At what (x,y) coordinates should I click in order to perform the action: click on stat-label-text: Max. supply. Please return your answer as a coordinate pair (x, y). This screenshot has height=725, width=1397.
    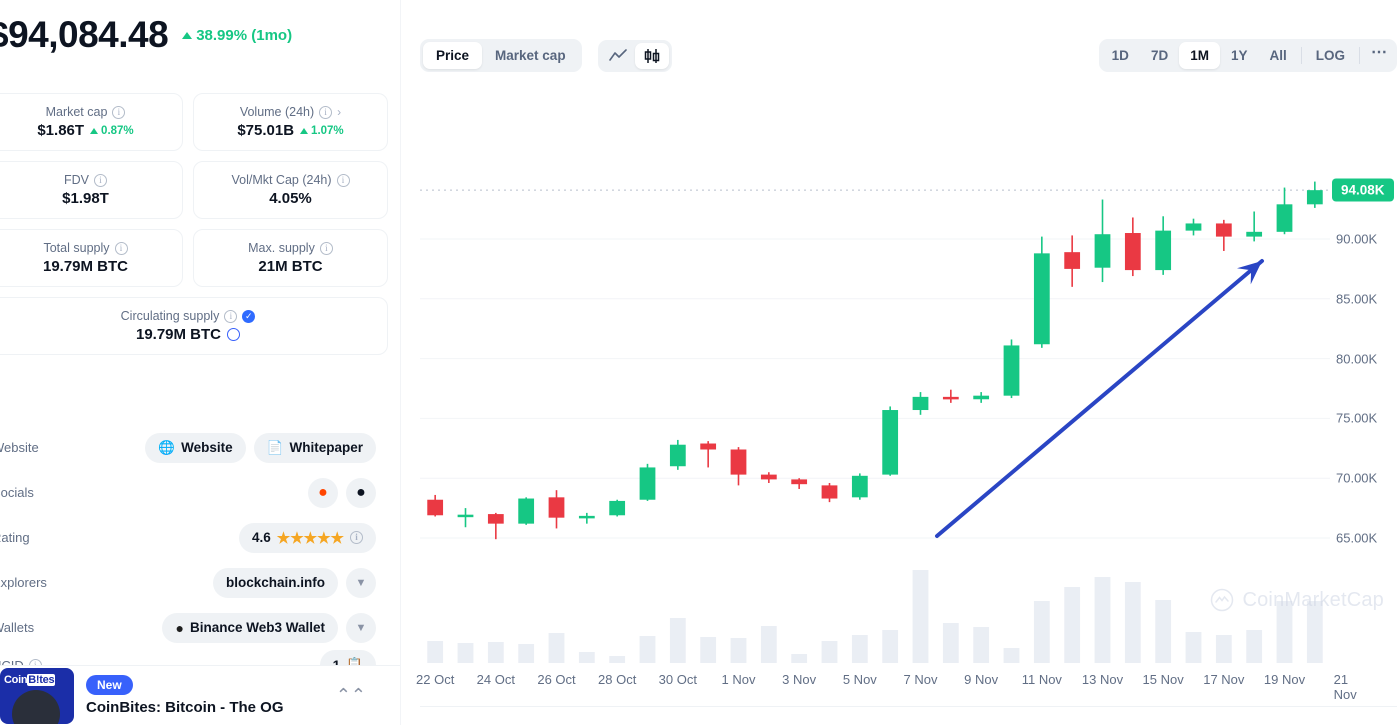
    Looking at the image, I should click on (281, 248).